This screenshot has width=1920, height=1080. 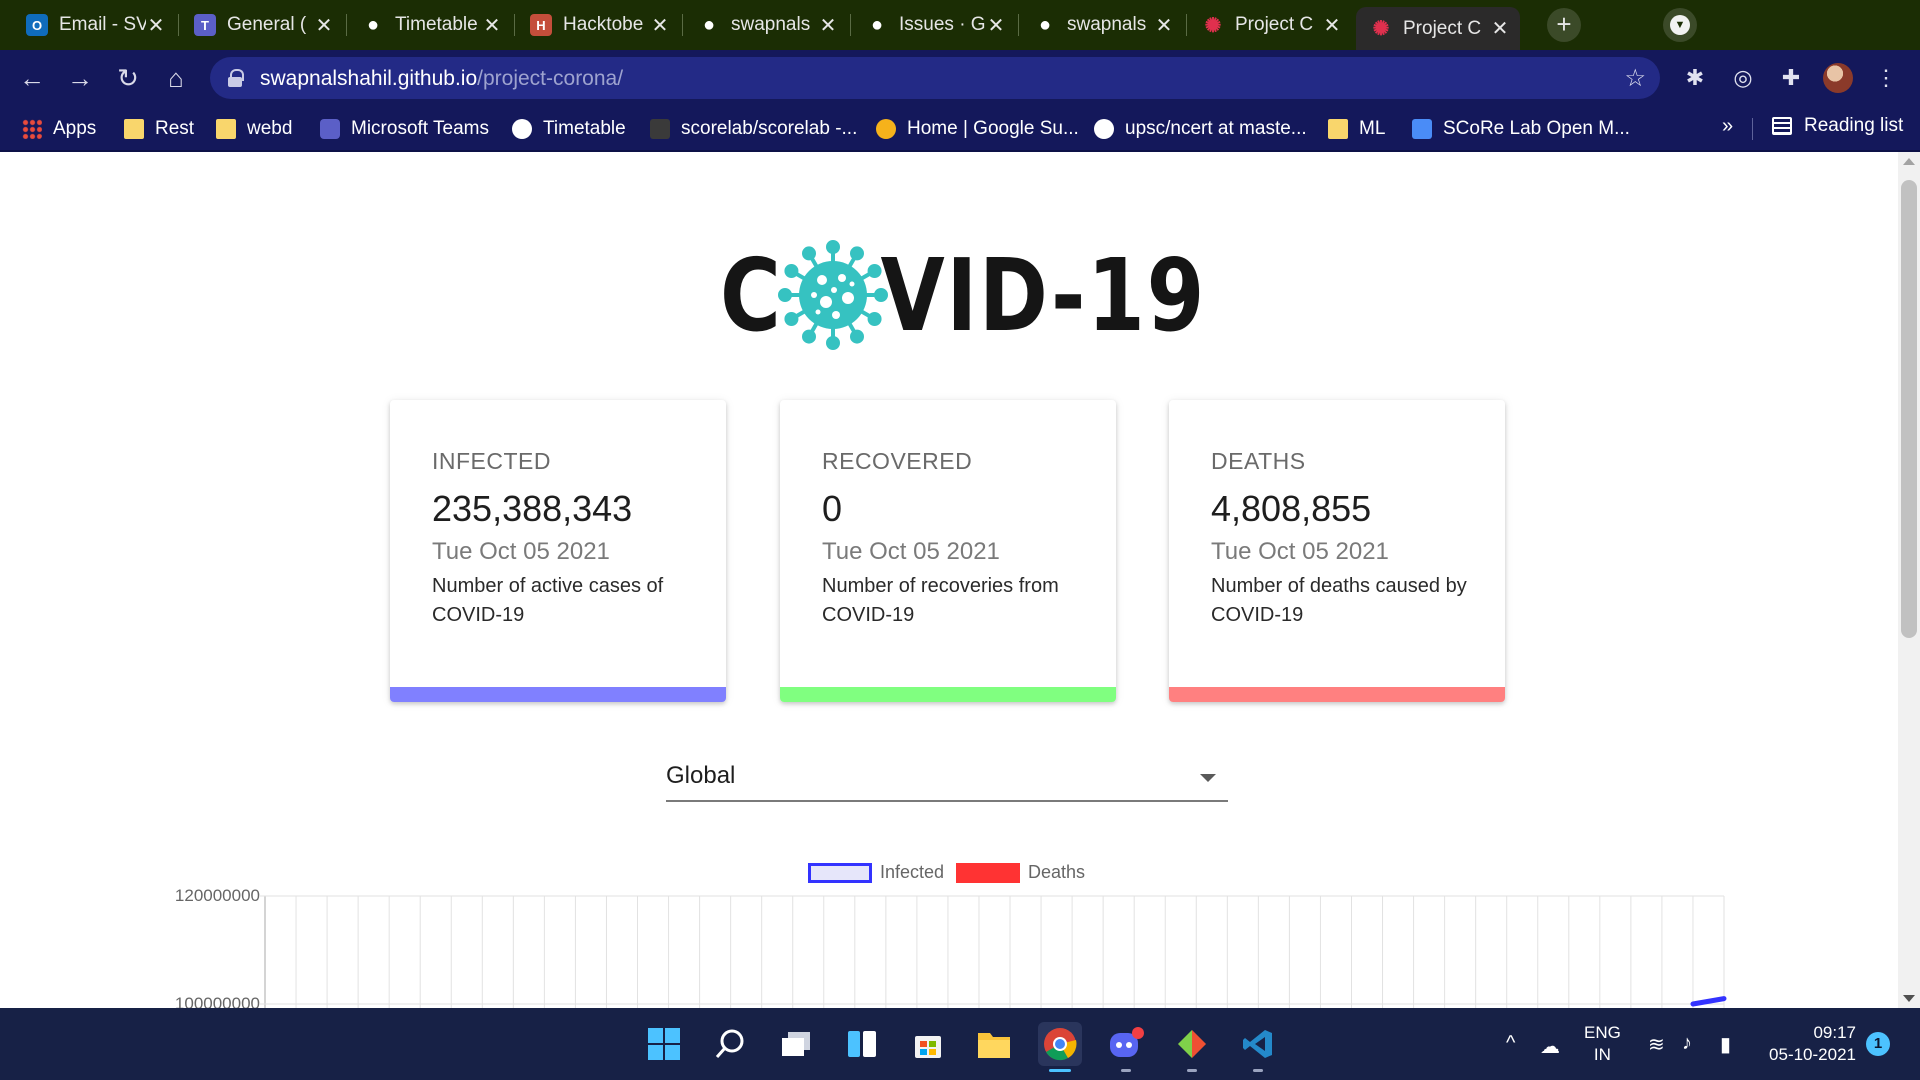 I want to click on apps-icon, so click(x=32, y=129).